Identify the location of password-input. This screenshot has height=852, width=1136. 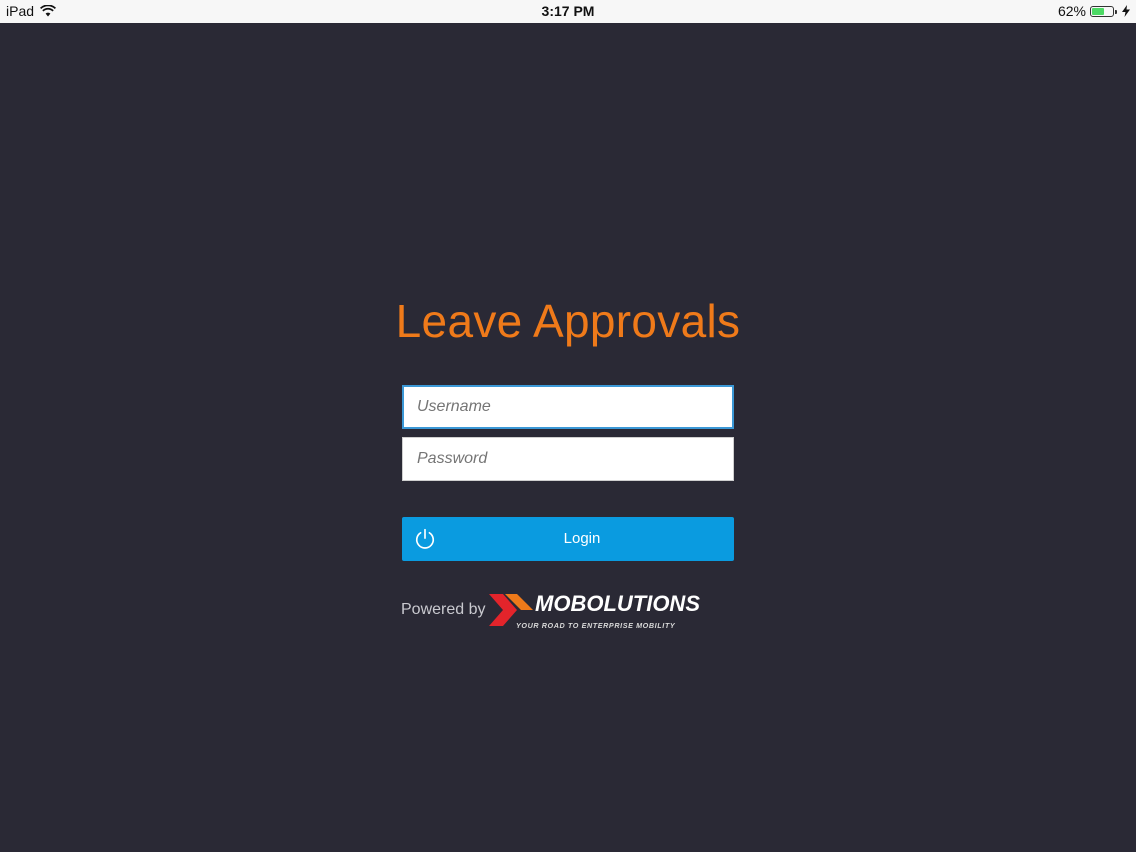
(568, 459).